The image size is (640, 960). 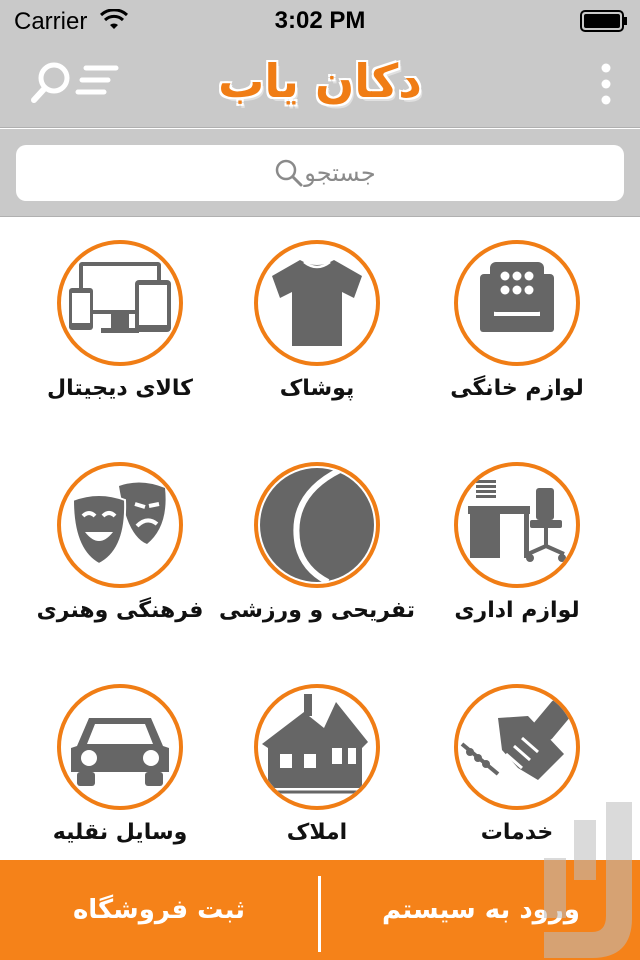 What do you see at coordinates (317, 744) in the screenshot?
I see `house-icon` at bounding box center [317, 744].